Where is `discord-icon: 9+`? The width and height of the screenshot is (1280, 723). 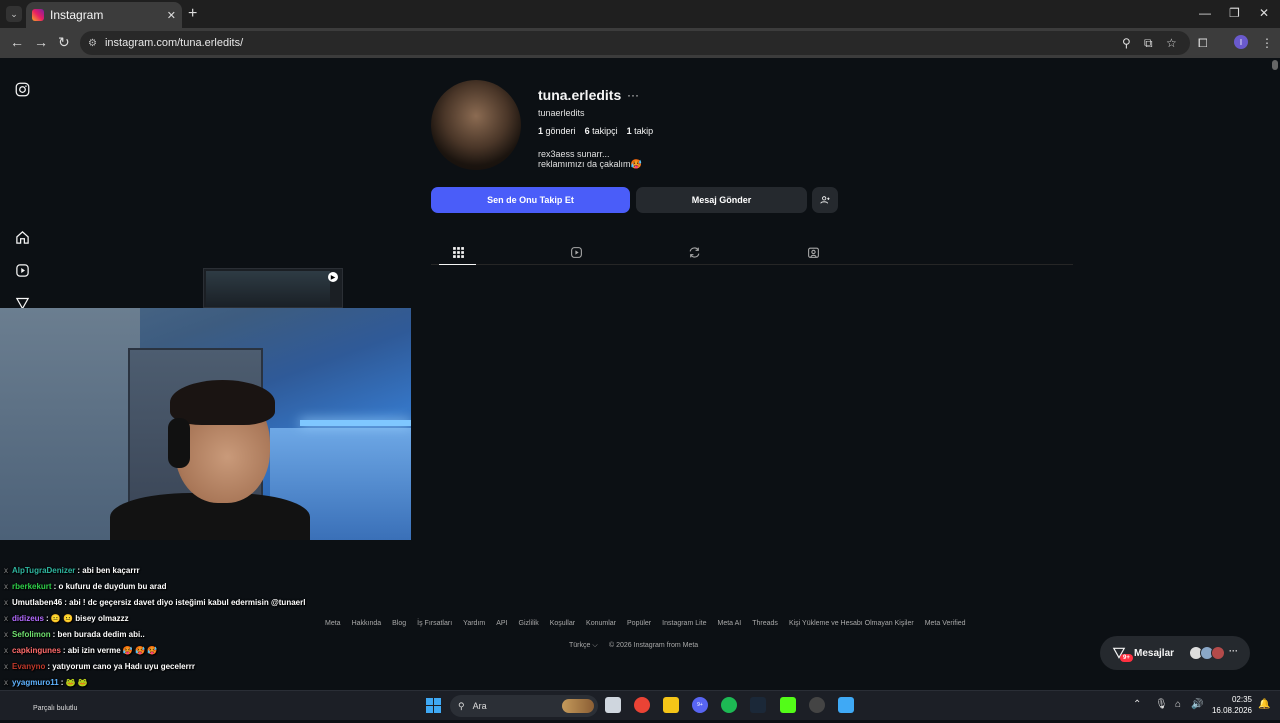
discord-icon: 9+ is located at coordinates (700, 705).